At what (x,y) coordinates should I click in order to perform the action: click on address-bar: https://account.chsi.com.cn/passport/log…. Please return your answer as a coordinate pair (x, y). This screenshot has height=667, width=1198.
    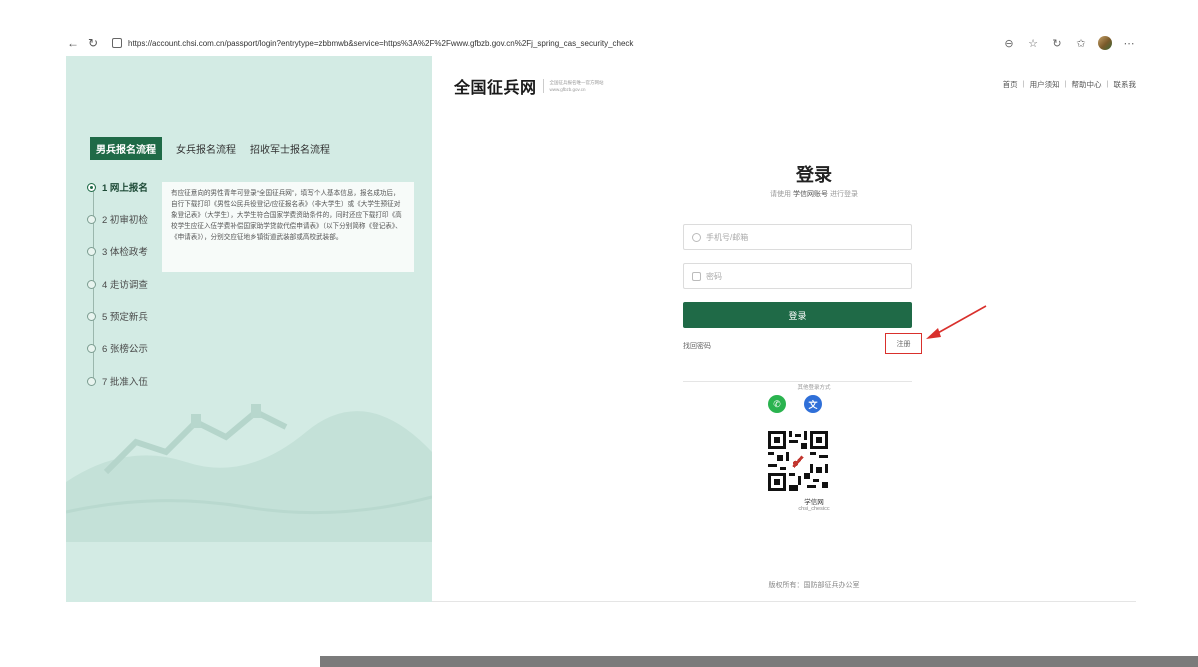
    Looking at the image, I should click on (554, 43).